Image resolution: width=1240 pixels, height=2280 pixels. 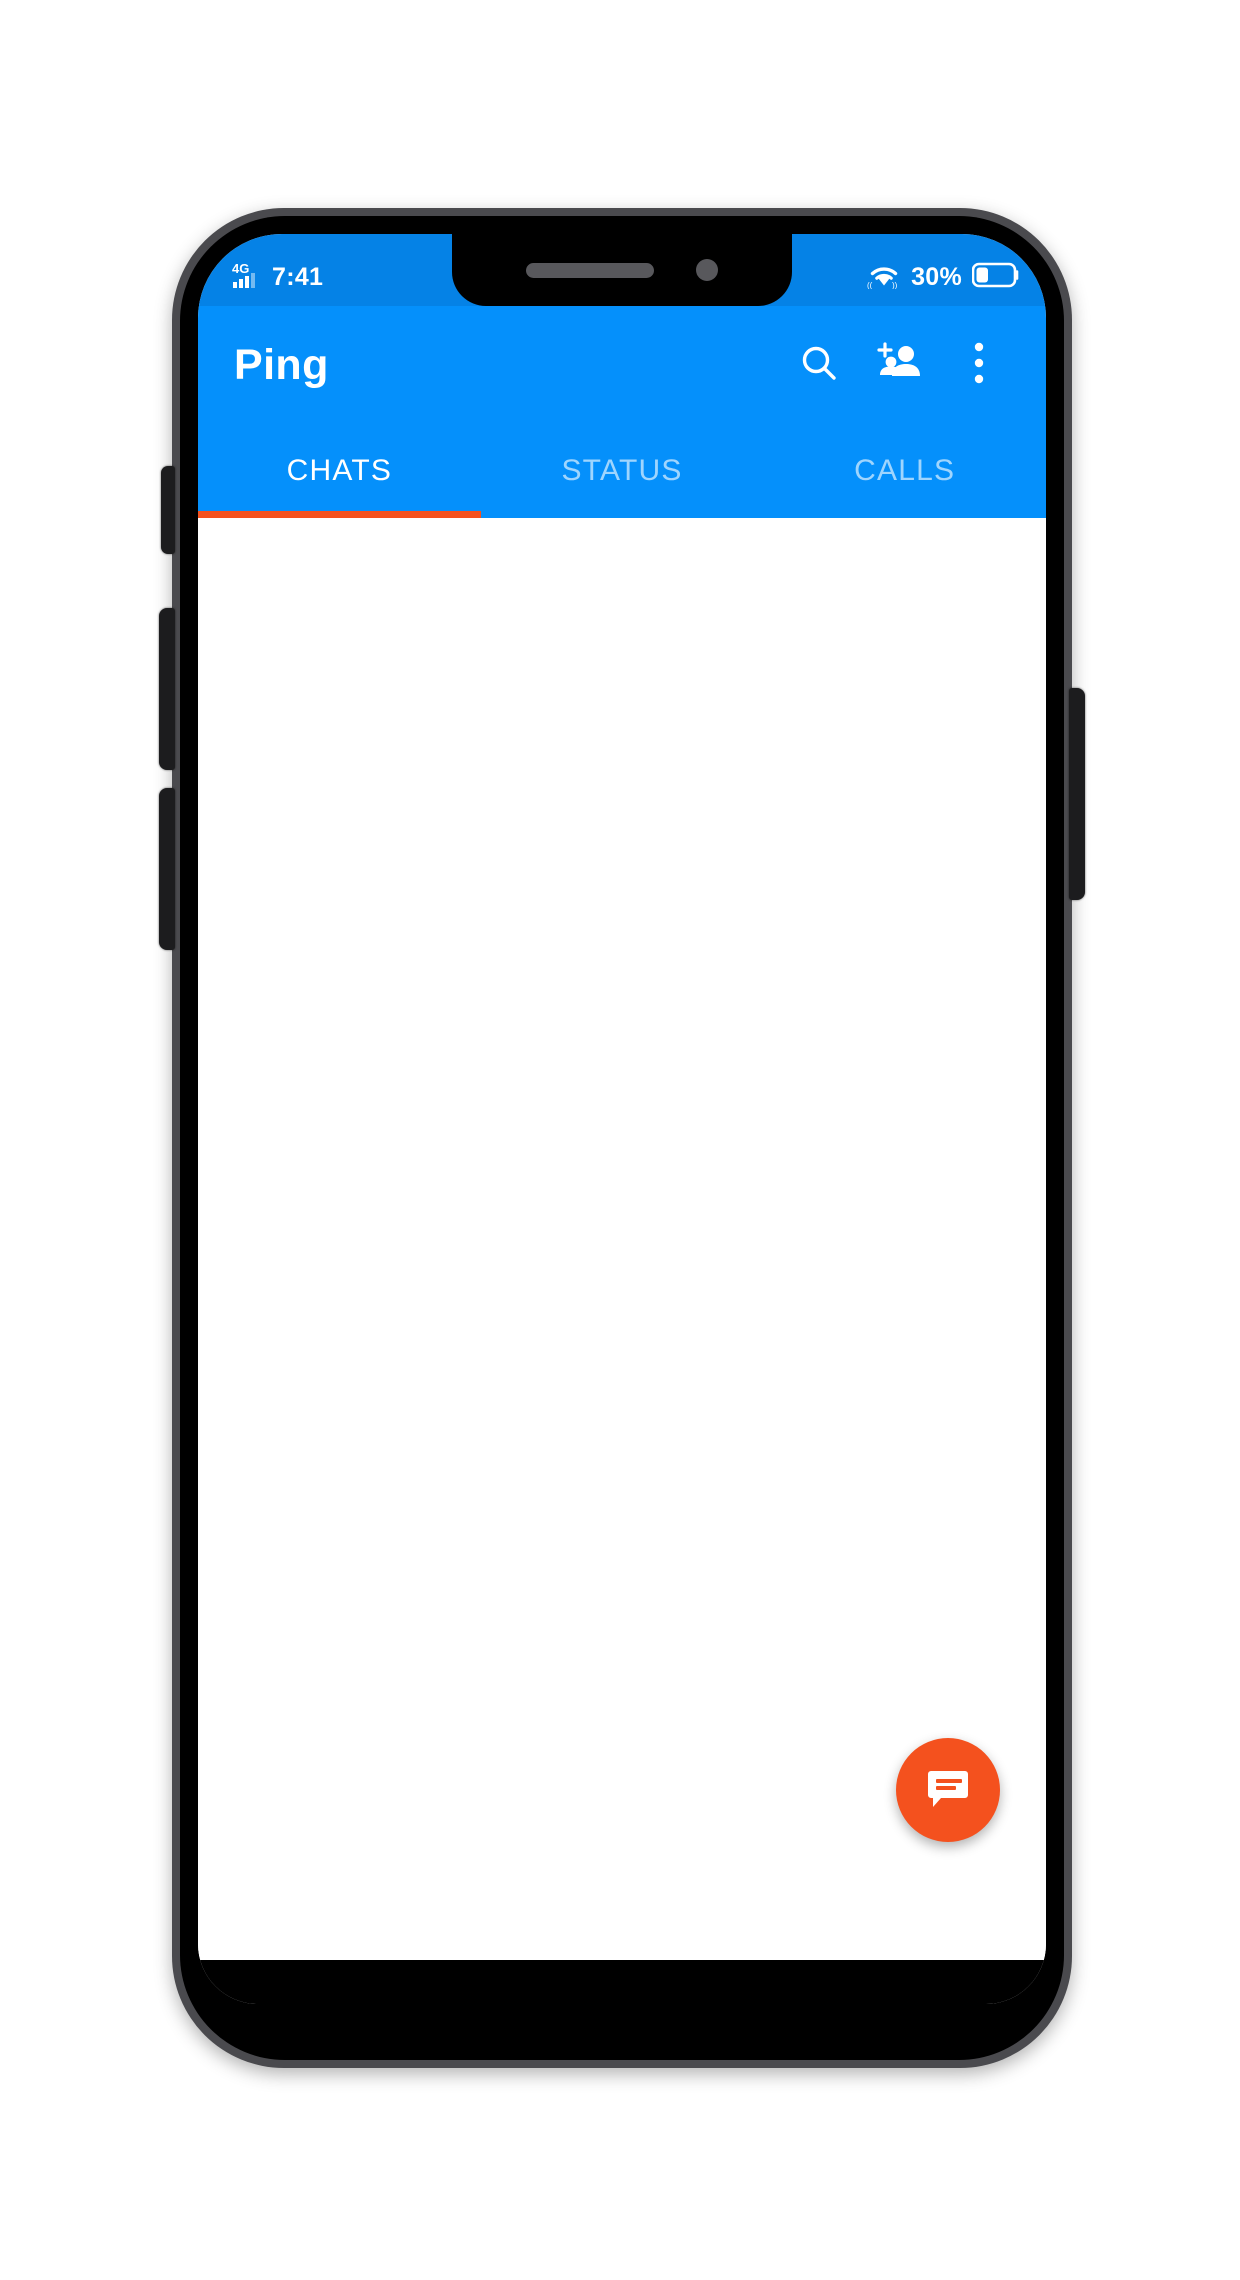 I want to click on add-person-button, so click(x=899, y=365).